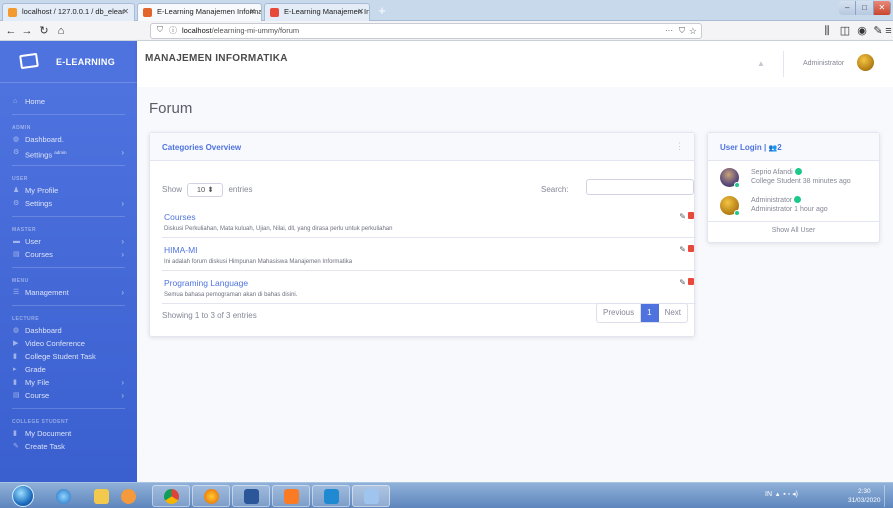 This screenshot has width=893, height=508. Describe the element at coordinates (68, 190) in the screenshot. I see `sidebar-item-my-profile: ♟ My Profile` at that location.